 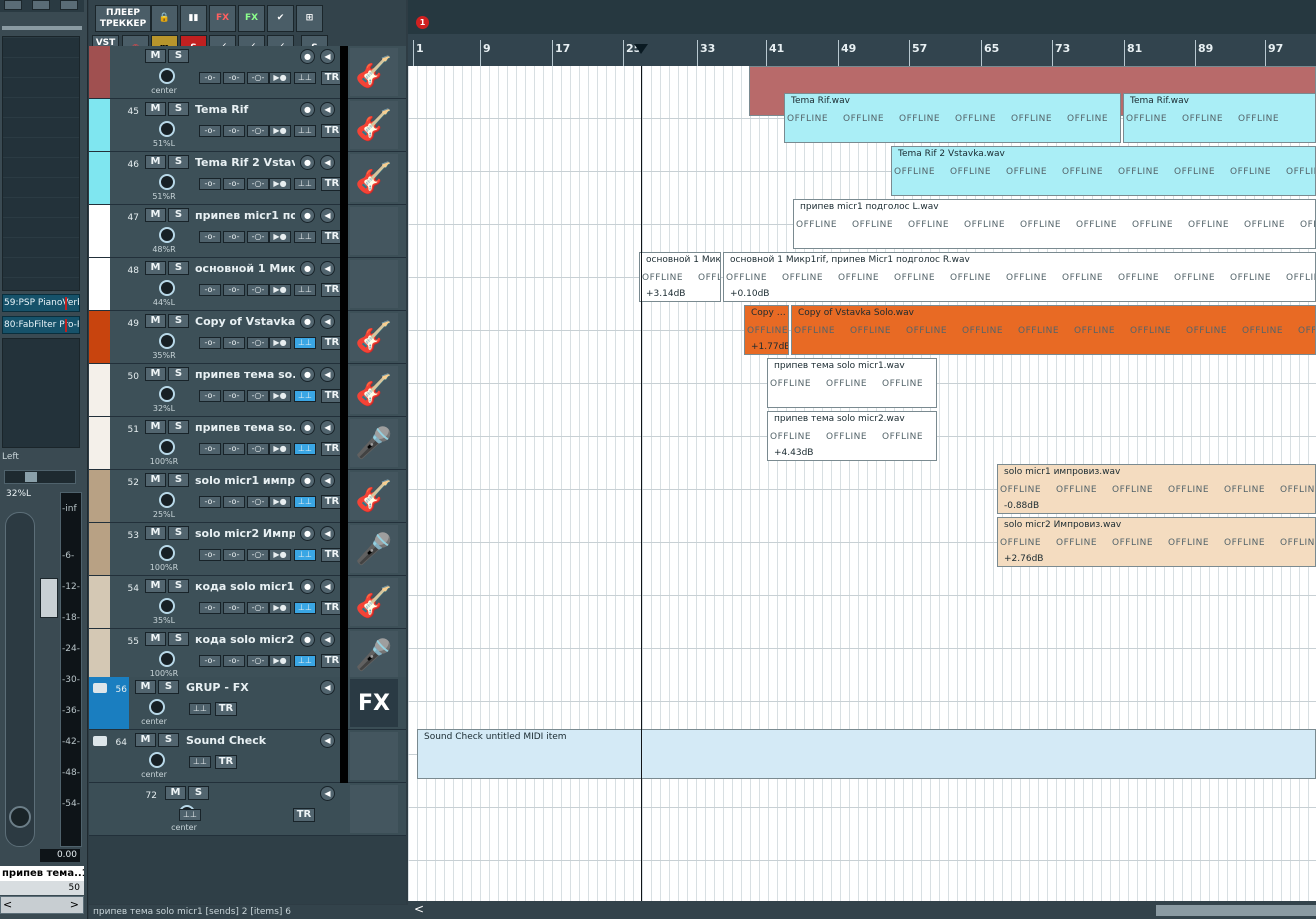 What do you see at coordinates (41, 5) in the screenshot?
I see `edit-icon` at bounding box center [41, 5].